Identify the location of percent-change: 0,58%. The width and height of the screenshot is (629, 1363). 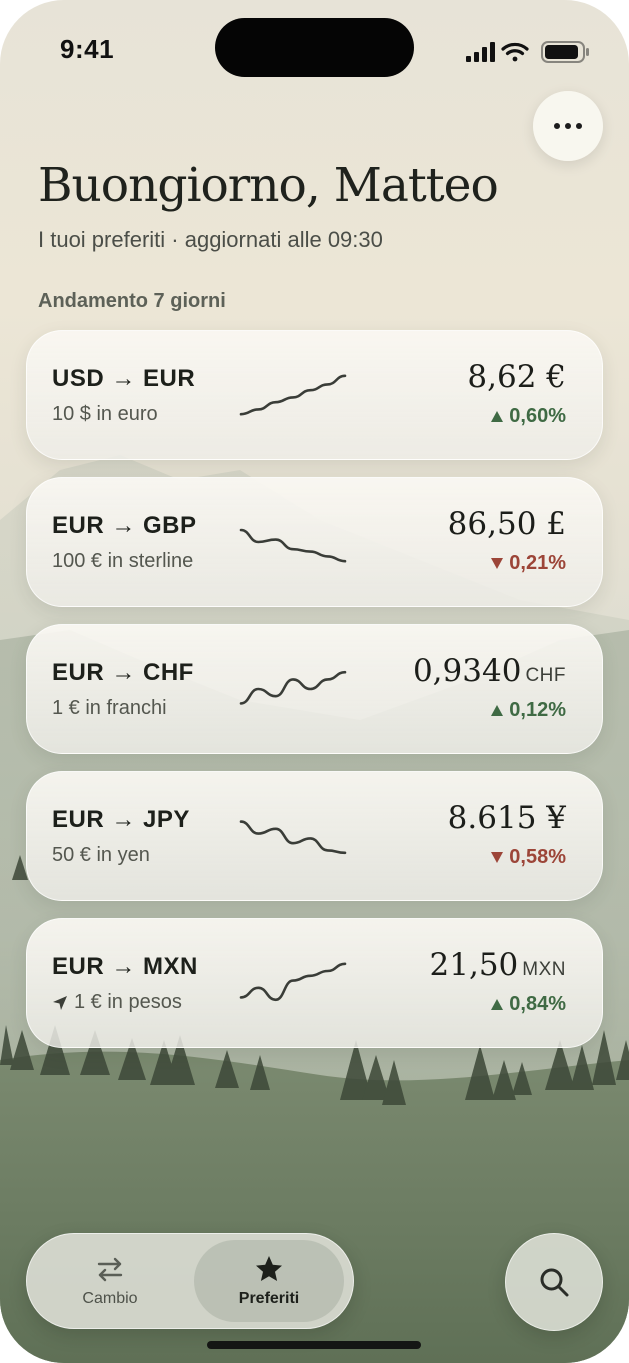
(528, 857).